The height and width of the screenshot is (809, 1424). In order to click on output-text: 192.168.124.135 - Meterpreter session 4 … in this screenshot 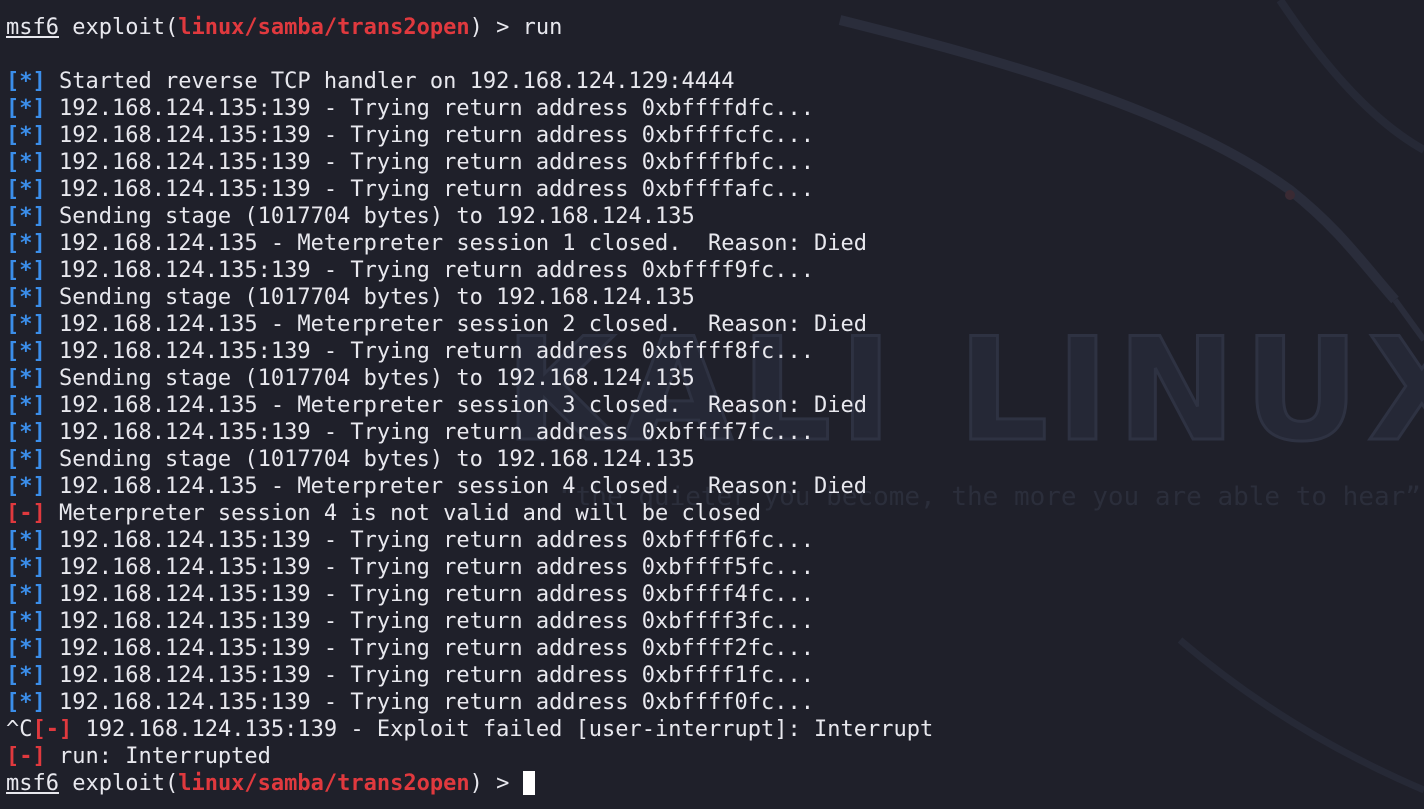, I will do `click(456, 486)`.